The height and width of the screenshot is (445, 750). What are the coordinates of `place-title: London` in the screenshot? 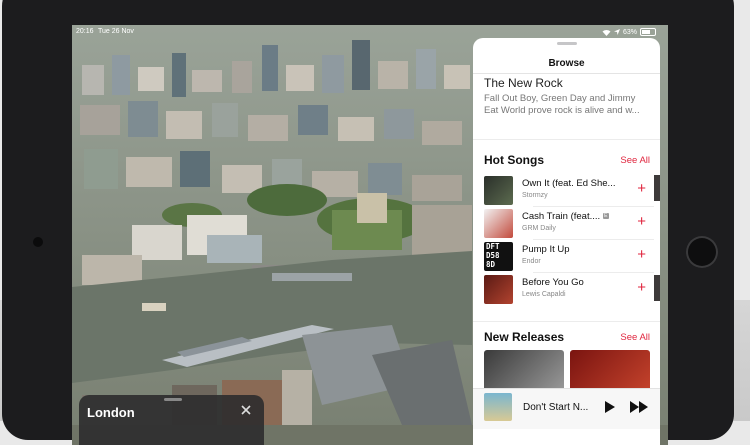 It's located at (111, 412).